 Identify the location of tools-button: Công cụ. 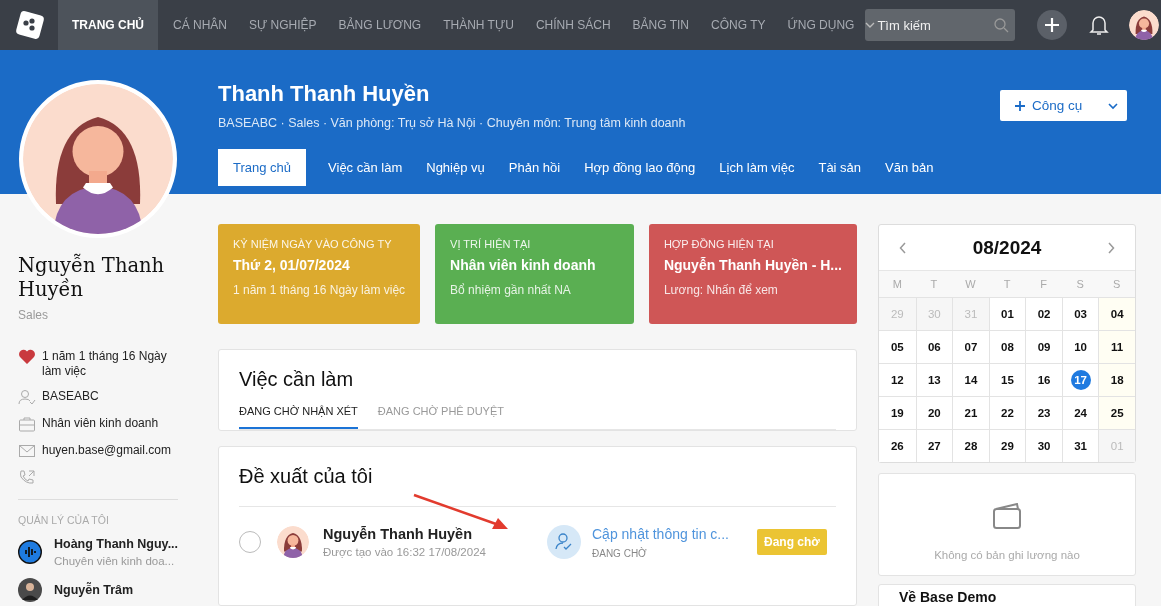
(1063, 105).